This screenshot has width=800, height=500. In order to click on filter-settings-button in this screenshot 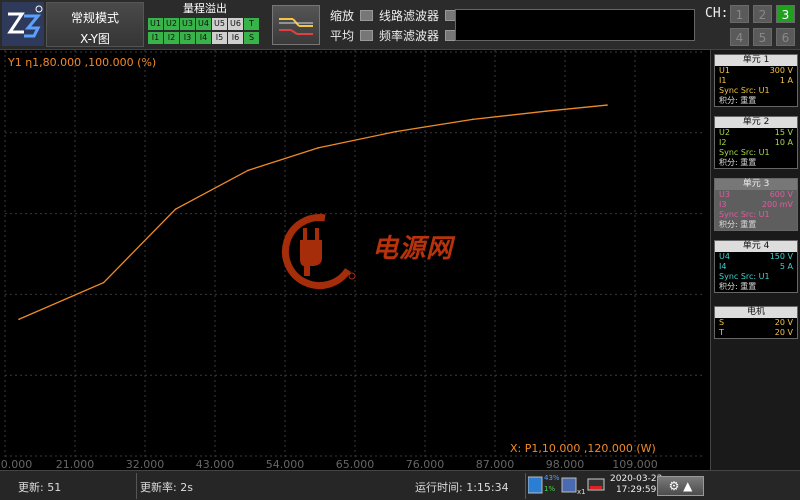, I will do `click(296, 25)`.